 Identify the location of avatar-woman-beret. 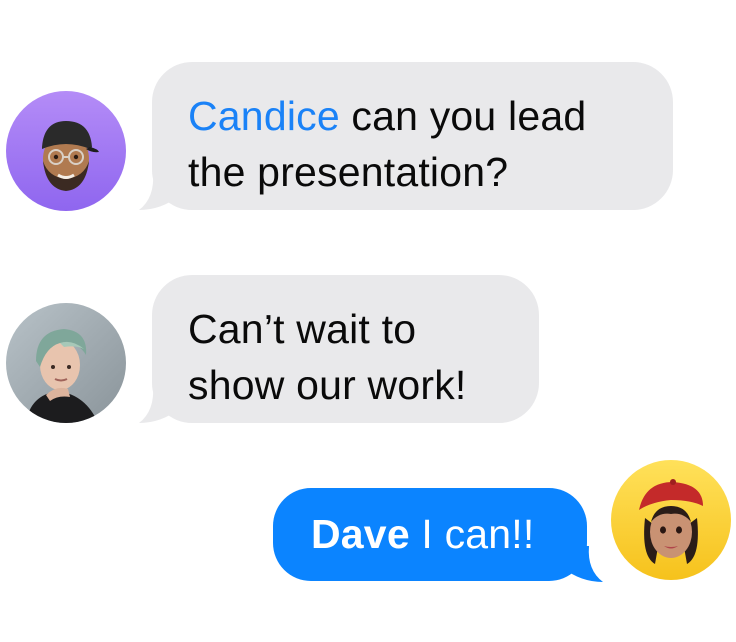
(671, 520).